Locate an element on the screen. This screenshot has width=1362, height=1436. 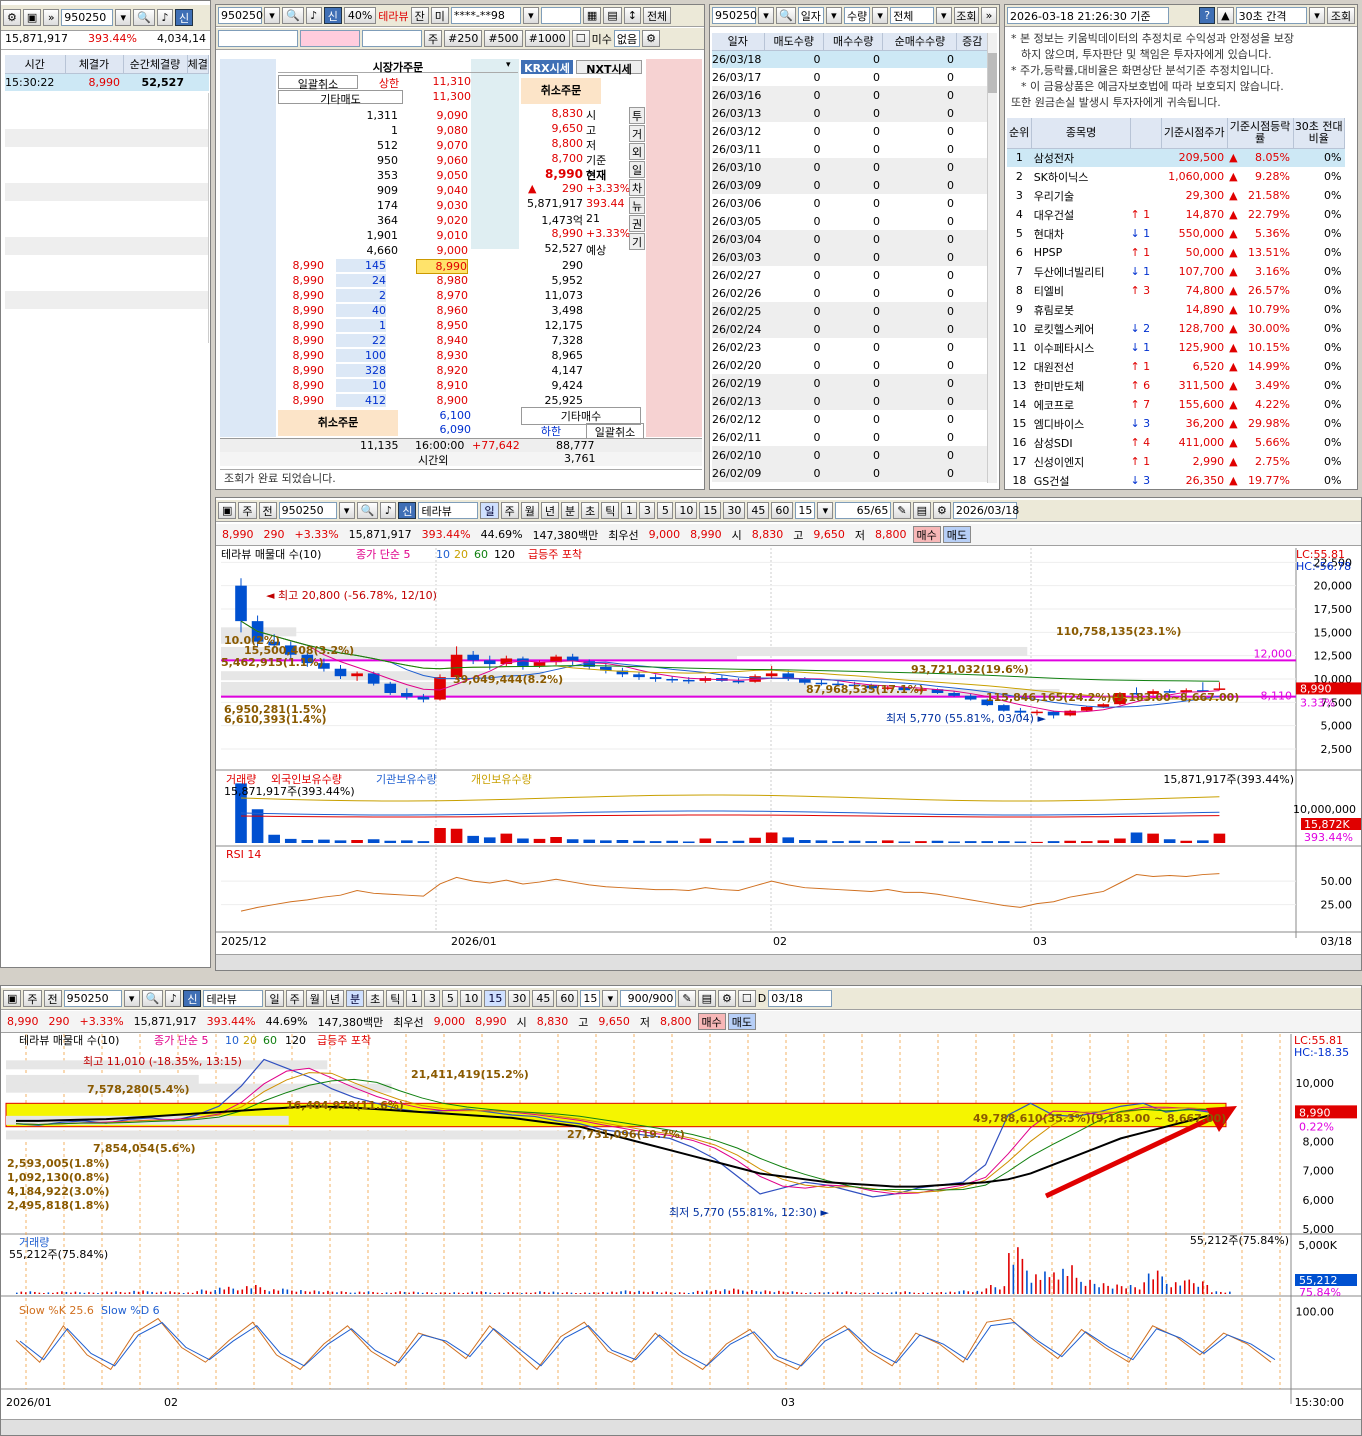
period-button: 틱 is located at coordinates (395, 998).